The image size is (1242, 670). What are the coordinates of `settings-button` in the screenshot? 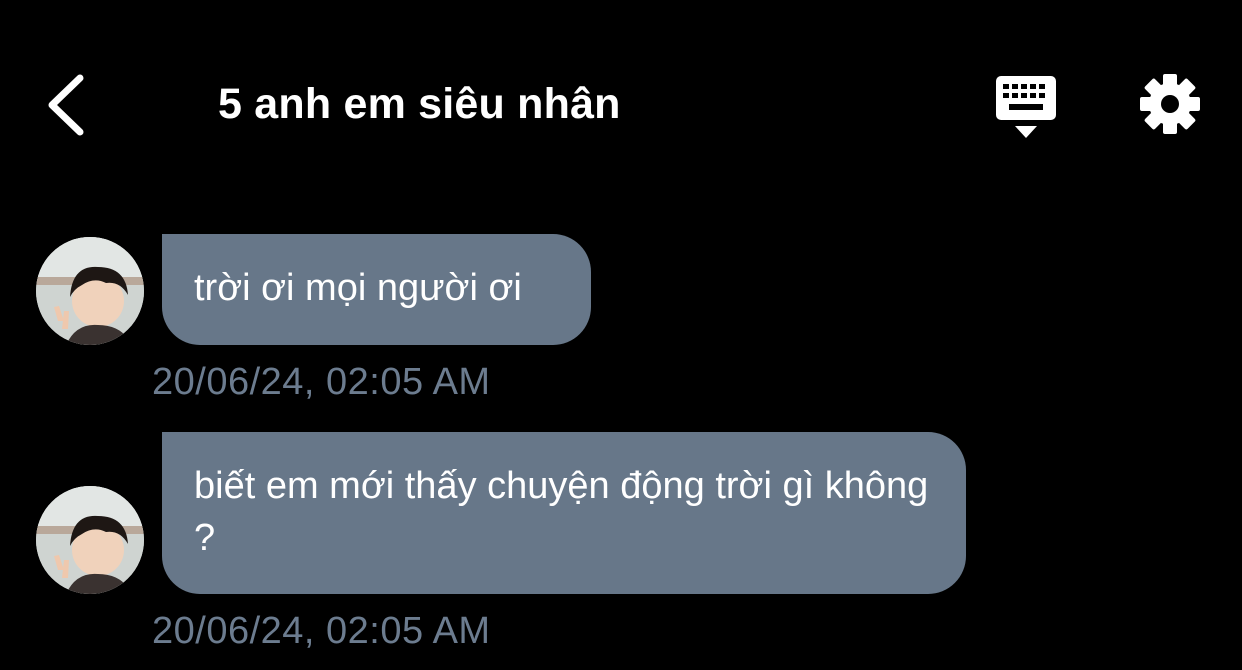 It's located at (1170, 104).